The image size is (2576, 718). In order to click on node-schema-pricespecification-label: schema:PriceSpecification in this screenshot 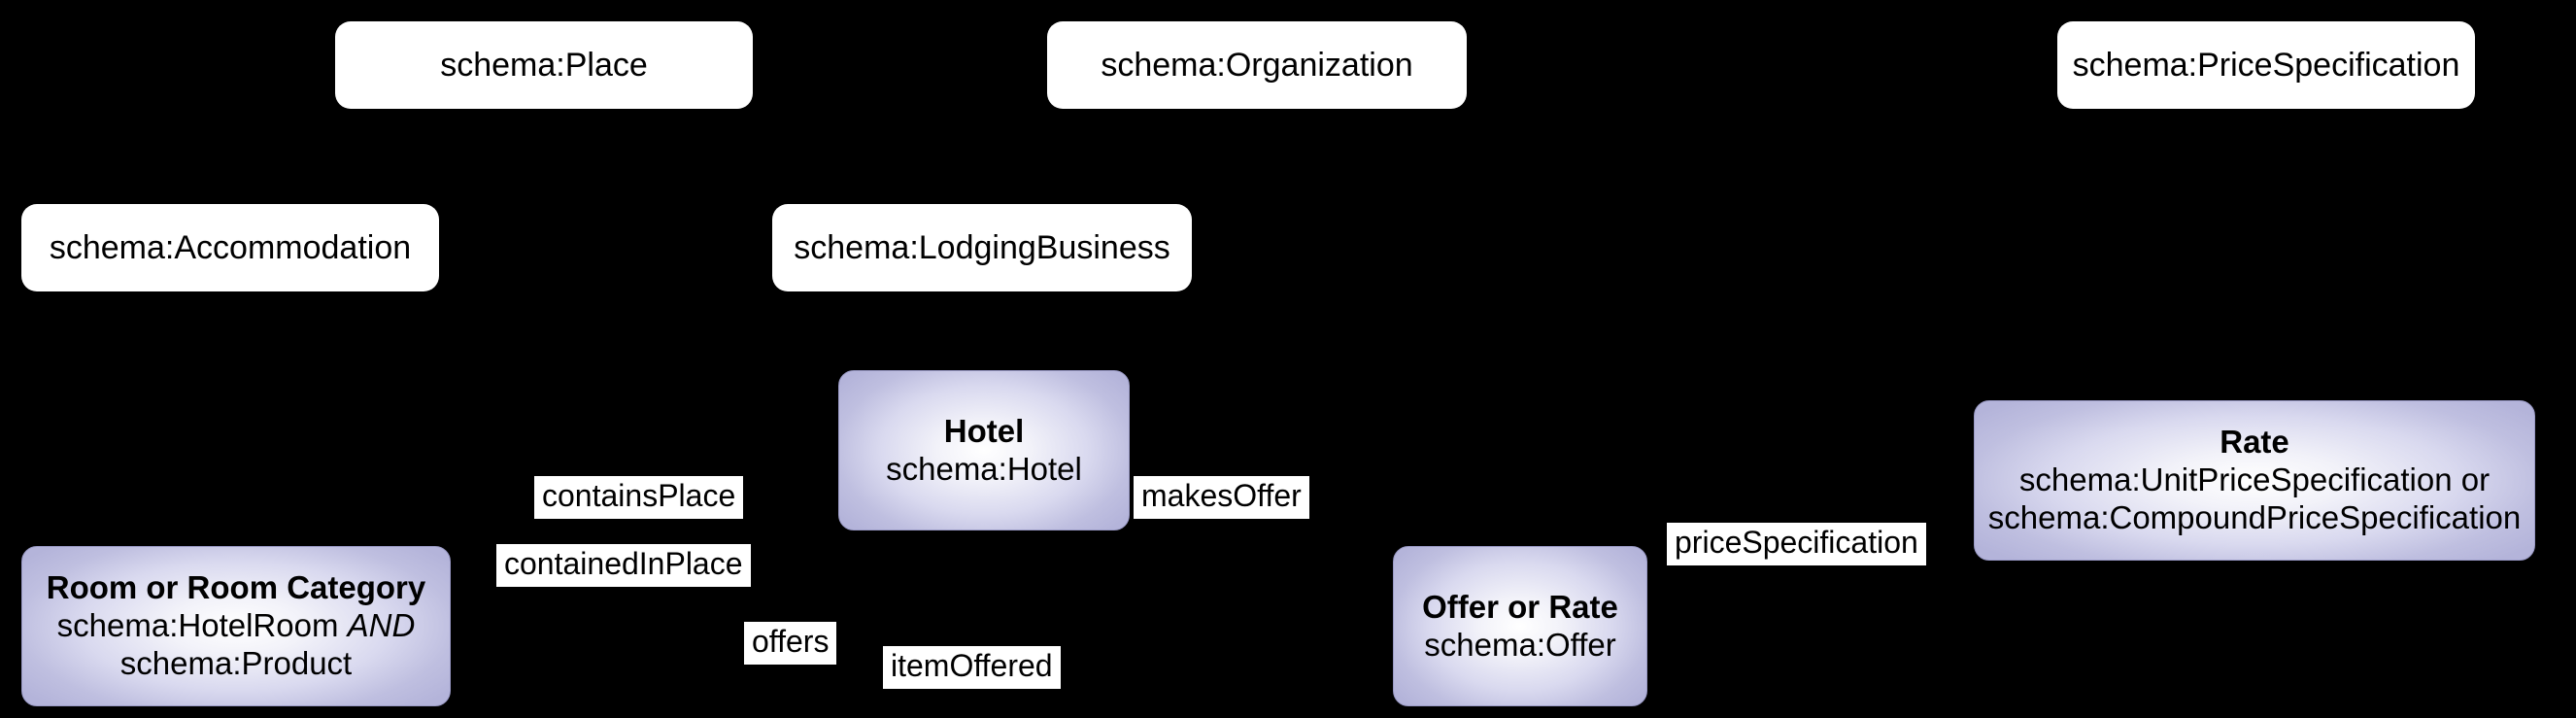, I will do `click(2266, 65)`.